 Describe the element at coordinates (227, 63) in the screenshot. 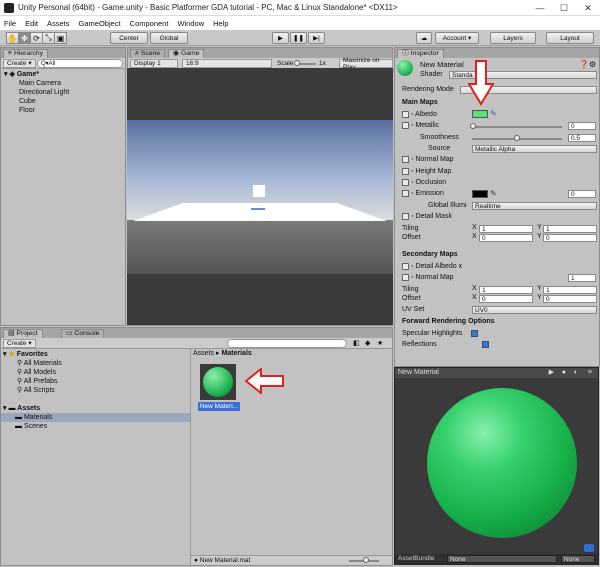

I see `aspect-dropdown: 16:9` at that location.